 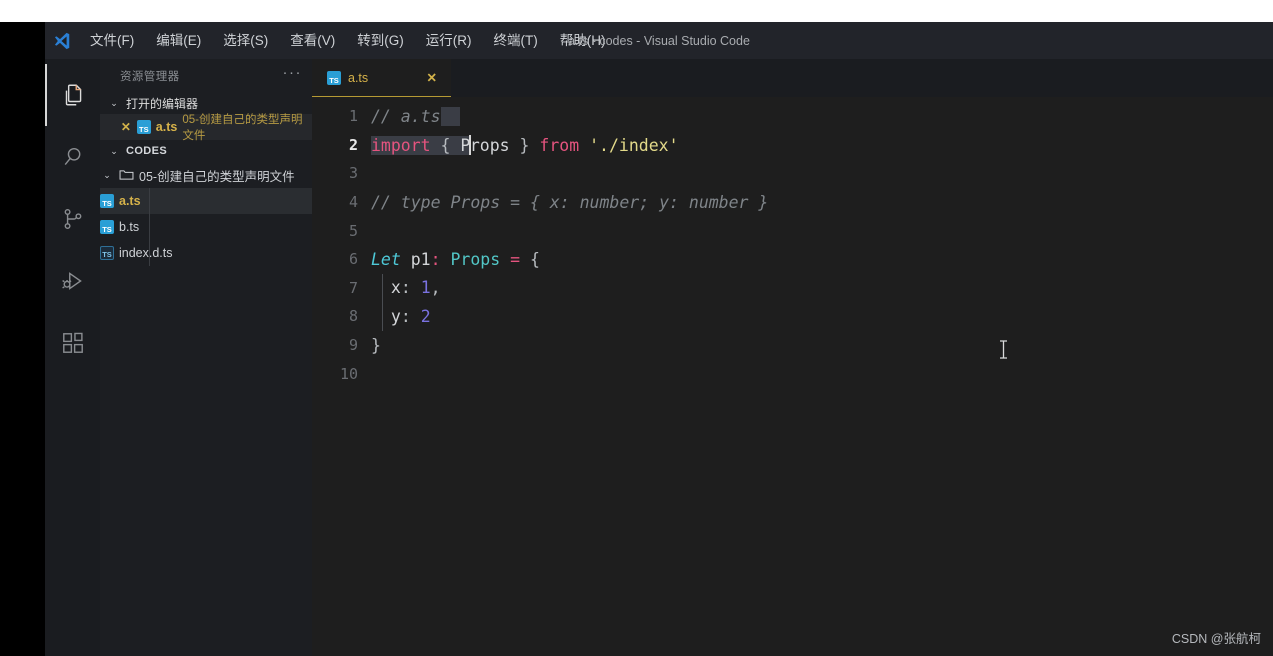 I want to click on workspace-section-header: ⌄ CODES, so click(x=206, y=151).